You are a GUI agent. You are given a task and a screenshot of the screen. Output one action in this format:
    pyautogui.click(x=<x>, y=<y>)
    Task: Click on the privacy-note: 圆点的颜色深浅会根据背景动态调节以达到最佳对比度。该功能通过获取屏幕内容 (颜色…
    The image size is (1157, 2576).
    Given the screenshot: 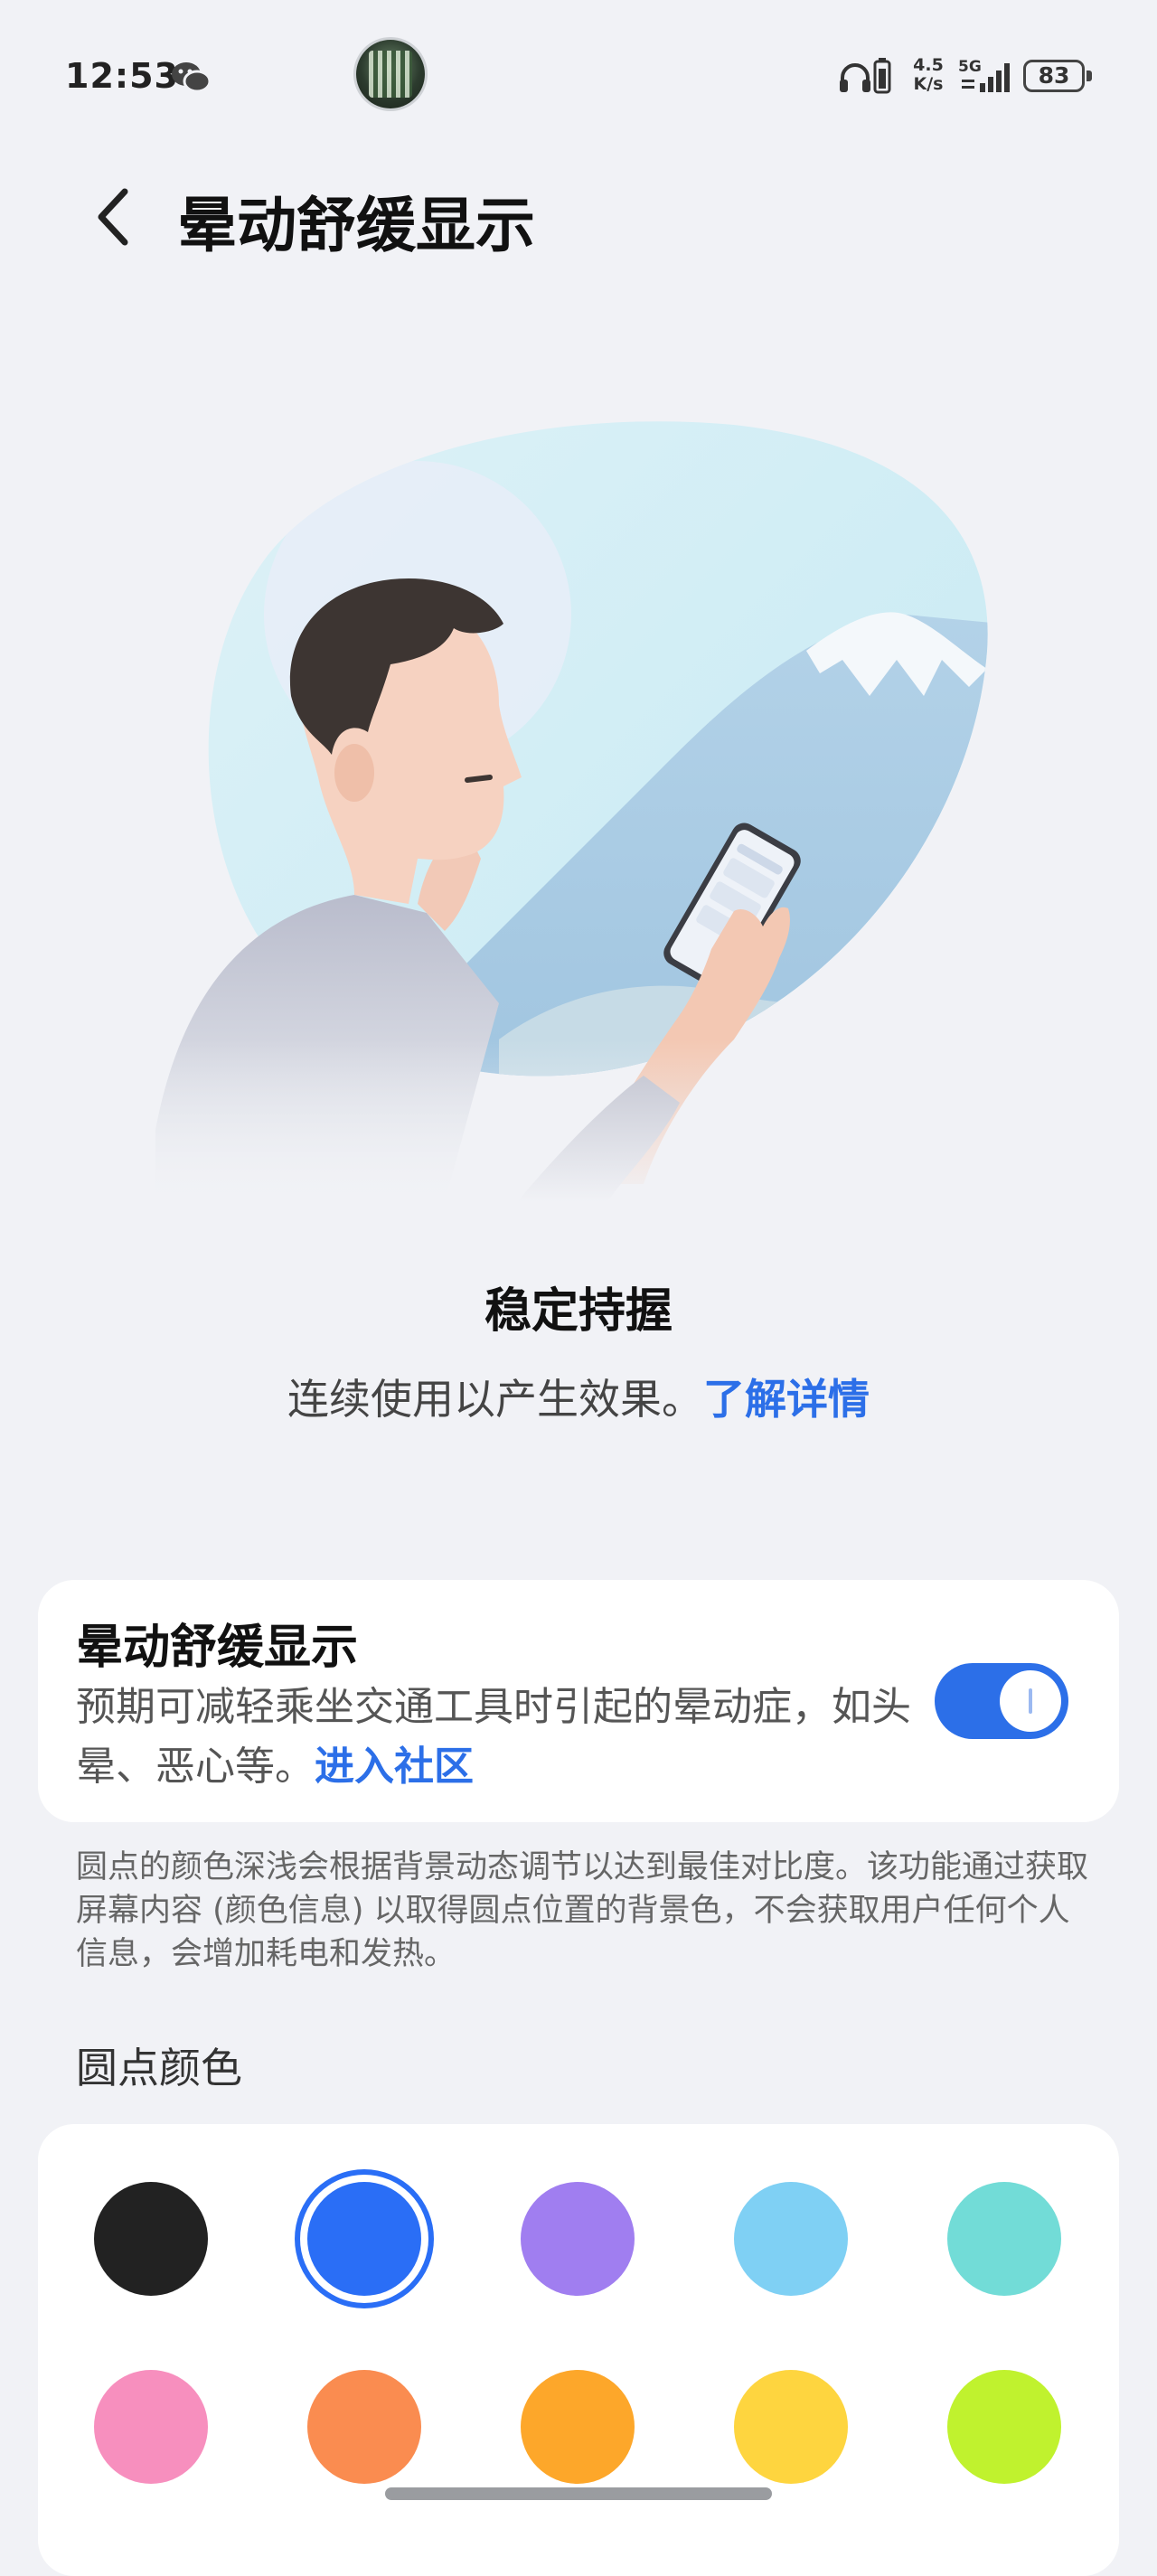 What is the action you would take?
    pyautogui.click(x=583, y=1911)
    